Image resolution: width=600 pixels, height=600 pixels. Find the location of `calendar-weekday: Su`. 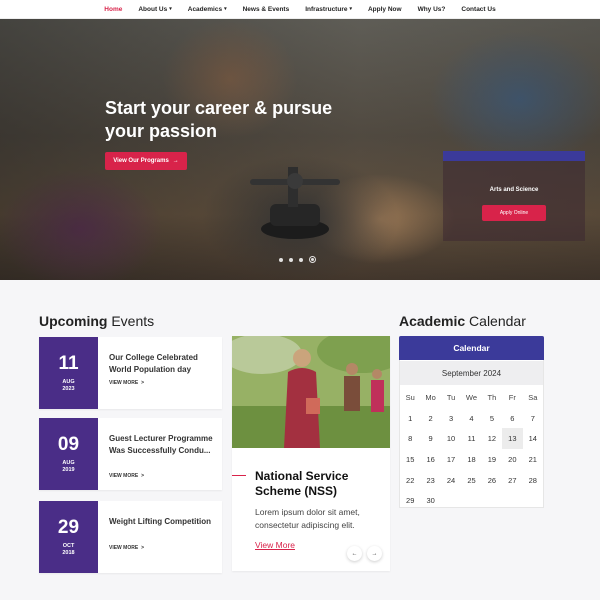

calendar-weekday: Su is located at coordinates (410, 397).